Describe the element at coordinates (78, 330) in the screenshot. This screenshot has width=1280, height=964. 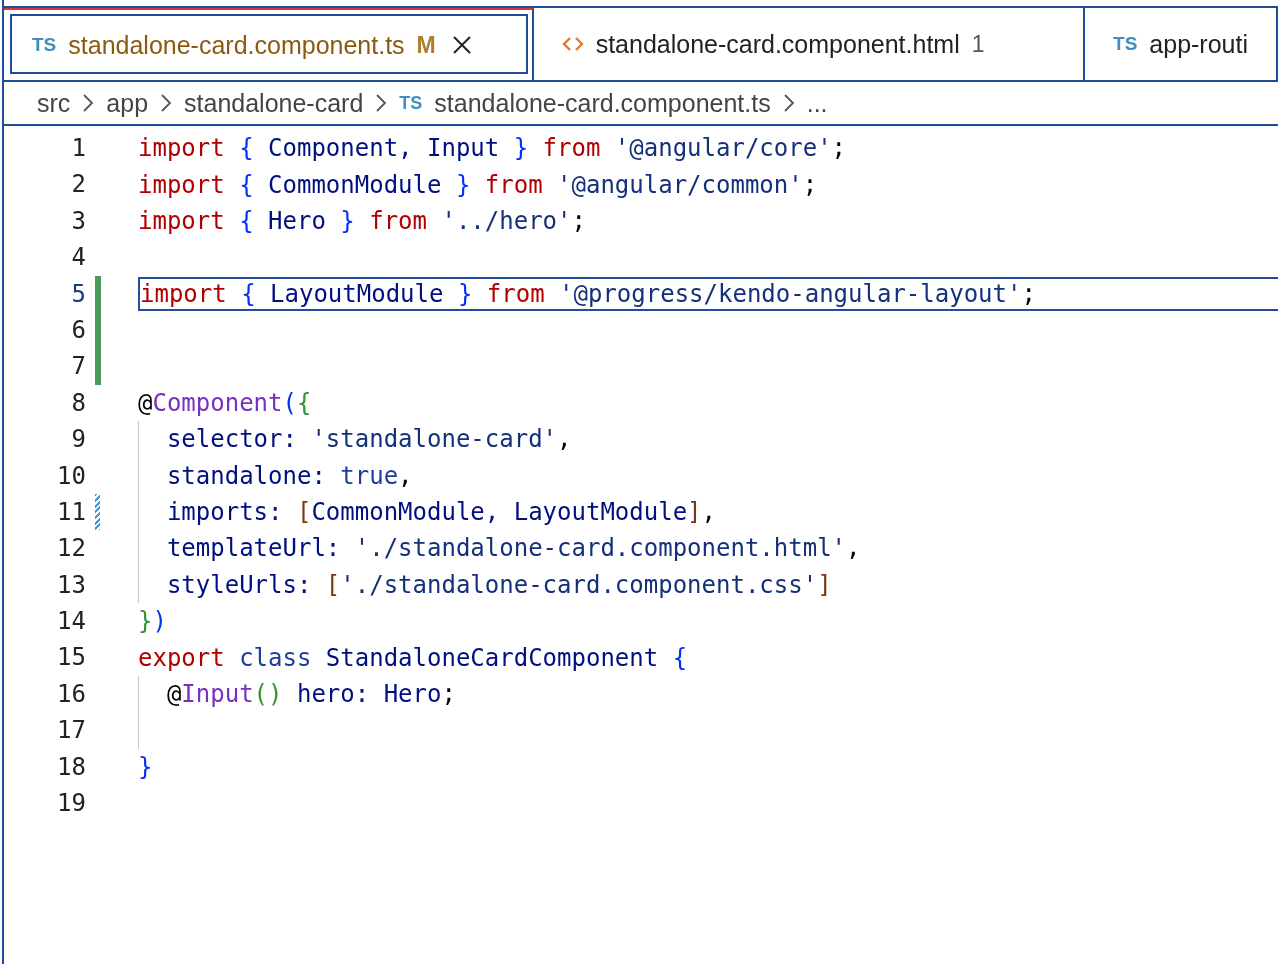
I see `line-number: 6` at that location.